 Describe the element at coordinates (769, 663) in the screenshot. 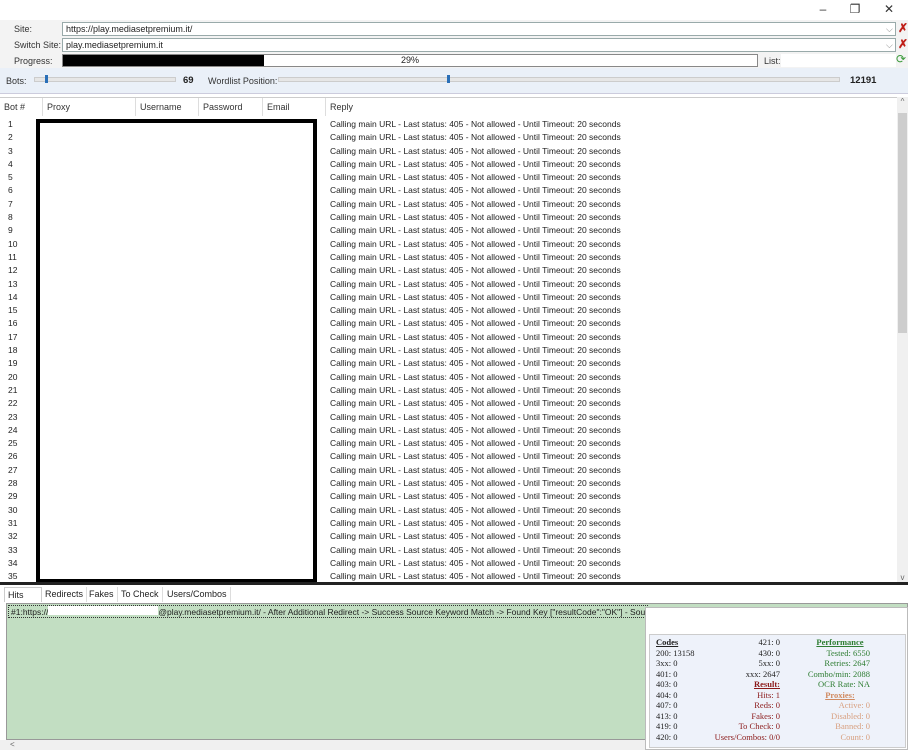

I see `code-stat: 5xx: 0` at that location.